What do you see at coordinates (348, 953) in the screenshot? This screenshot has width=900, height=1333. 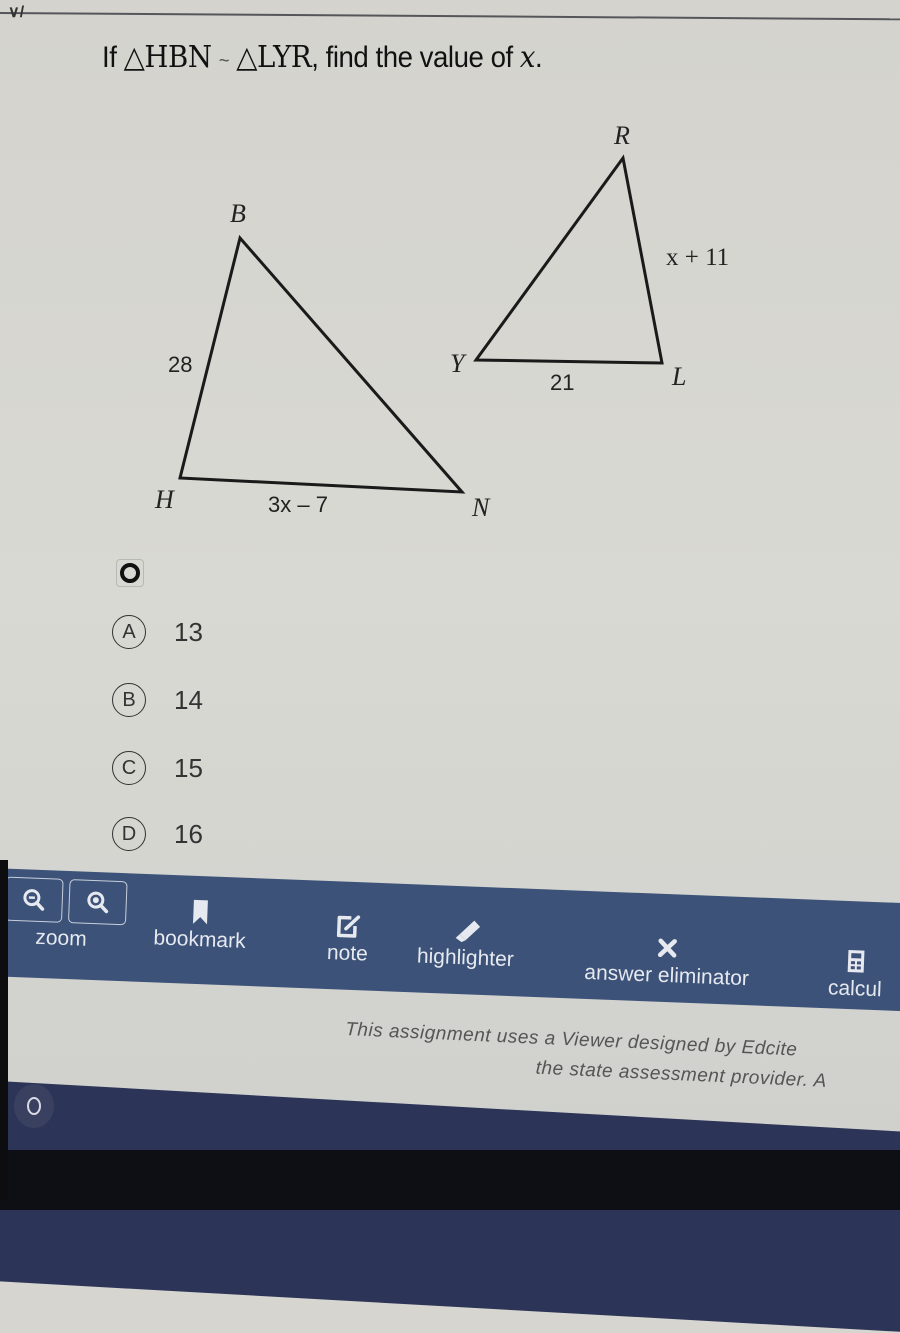 I see `note-label: note` at bounding box center [348, 953].